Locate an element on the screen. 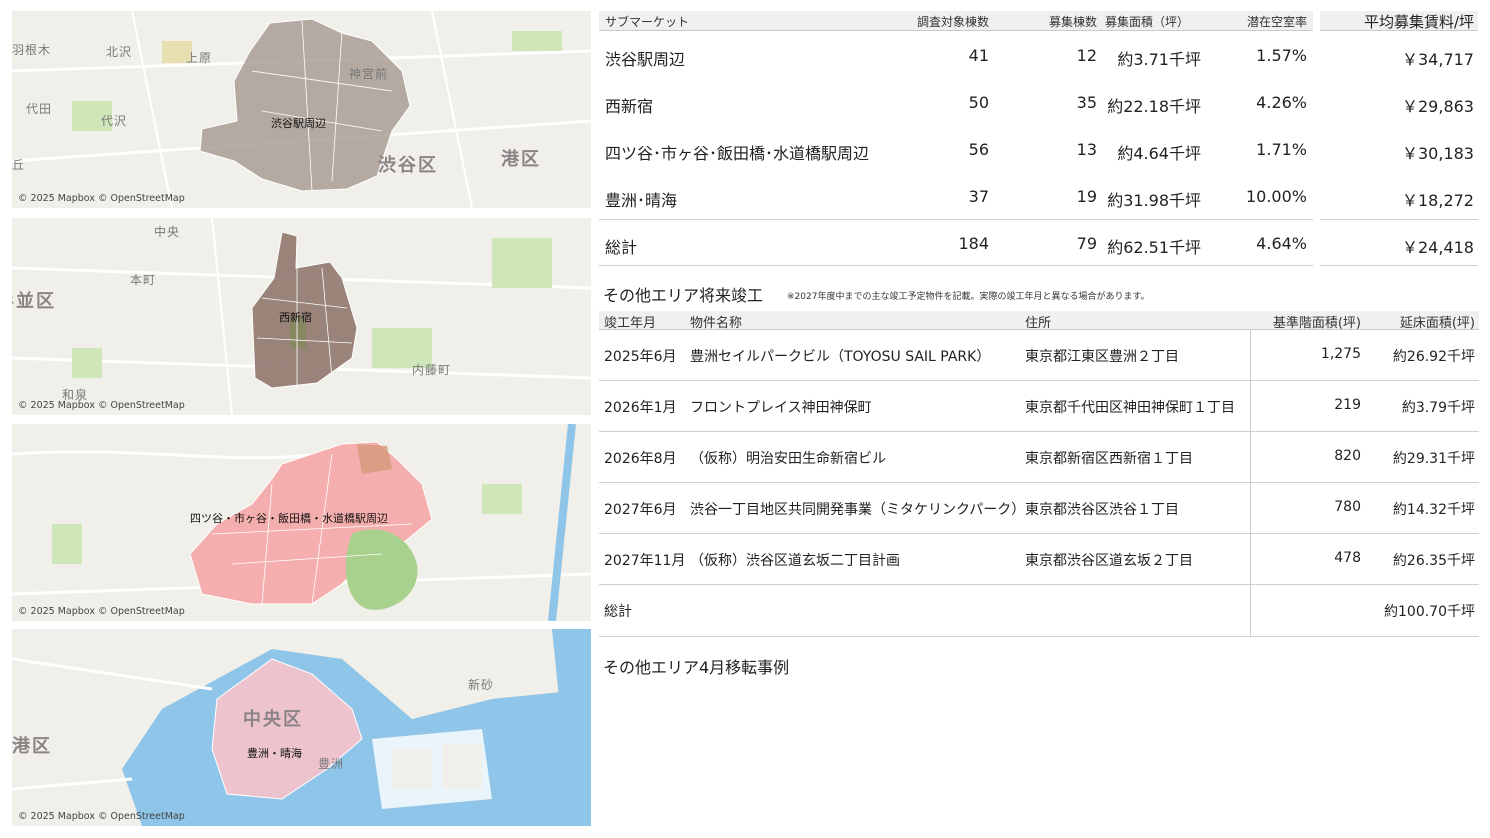  address: 東京都千代田区神田神保町１丁目 is located at coordinates (1130, 408).